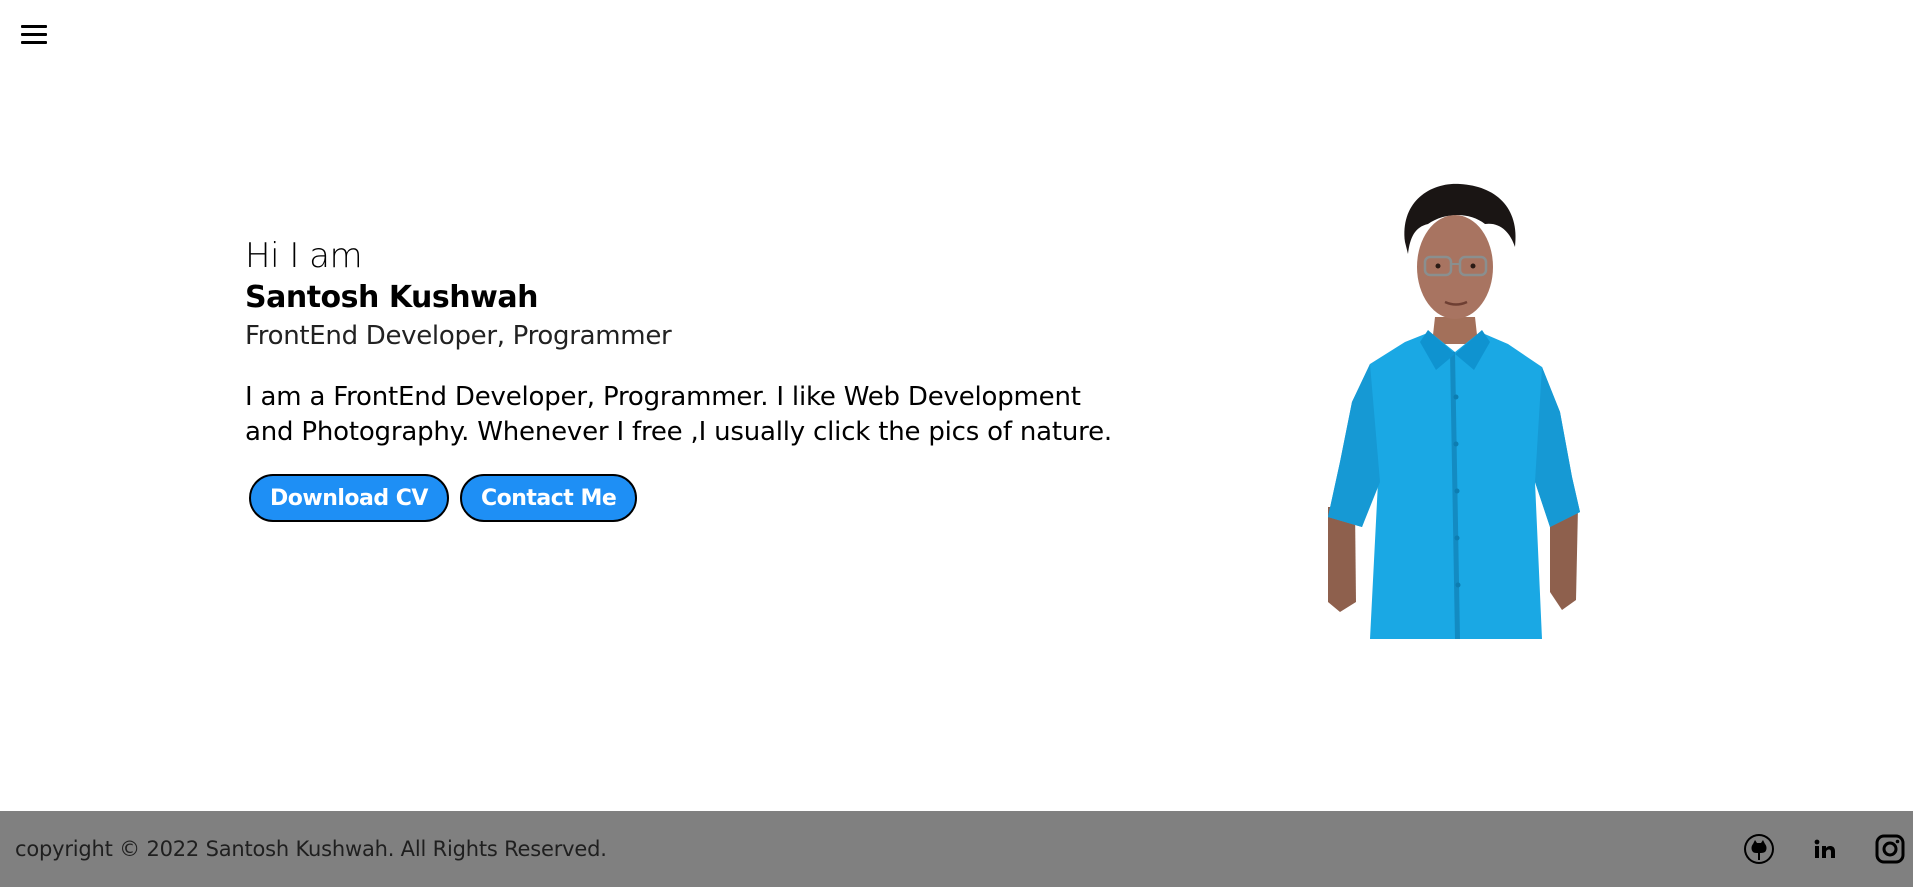  Describe the element at coordinates (1454, 411) in the screenshot. I see `profile-photo` at that location.